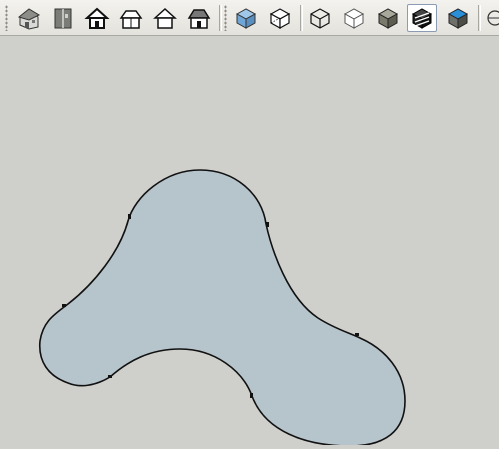  I want to click on right-view-icon, so click(131, 19).